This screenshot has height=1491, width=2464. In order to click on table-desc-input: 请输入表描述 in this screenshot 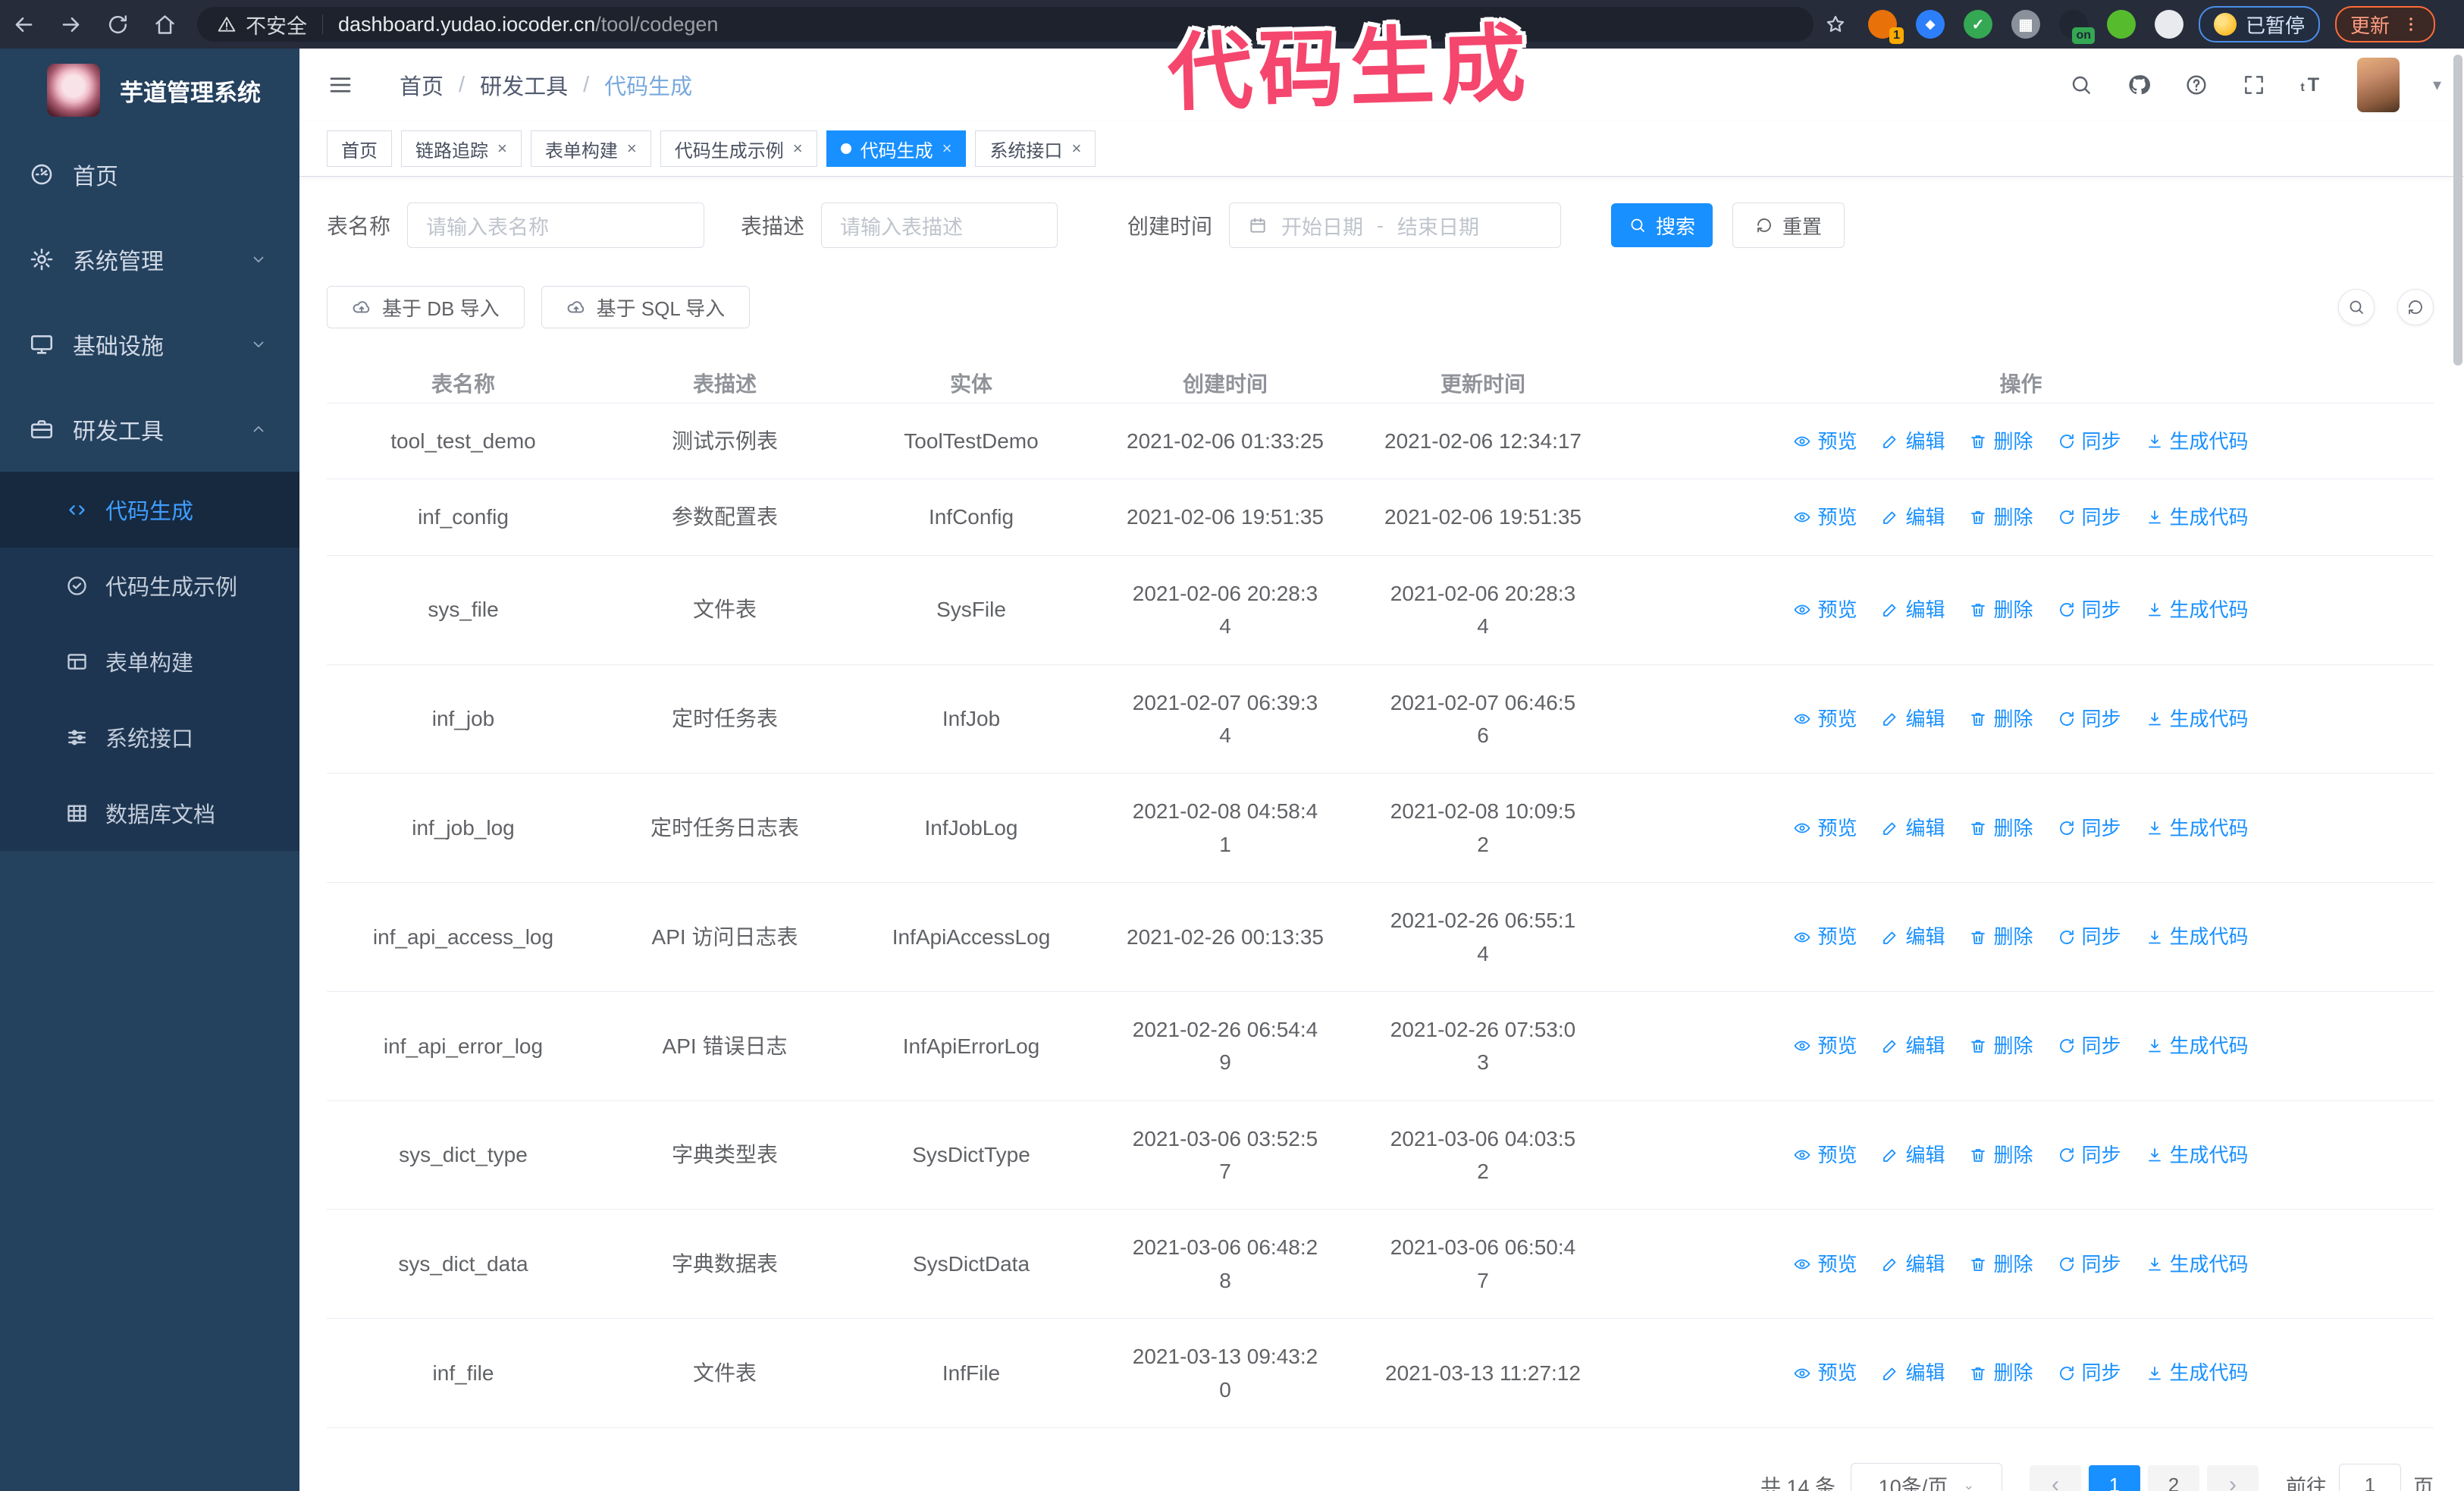, I will do `click(939, 225)`.